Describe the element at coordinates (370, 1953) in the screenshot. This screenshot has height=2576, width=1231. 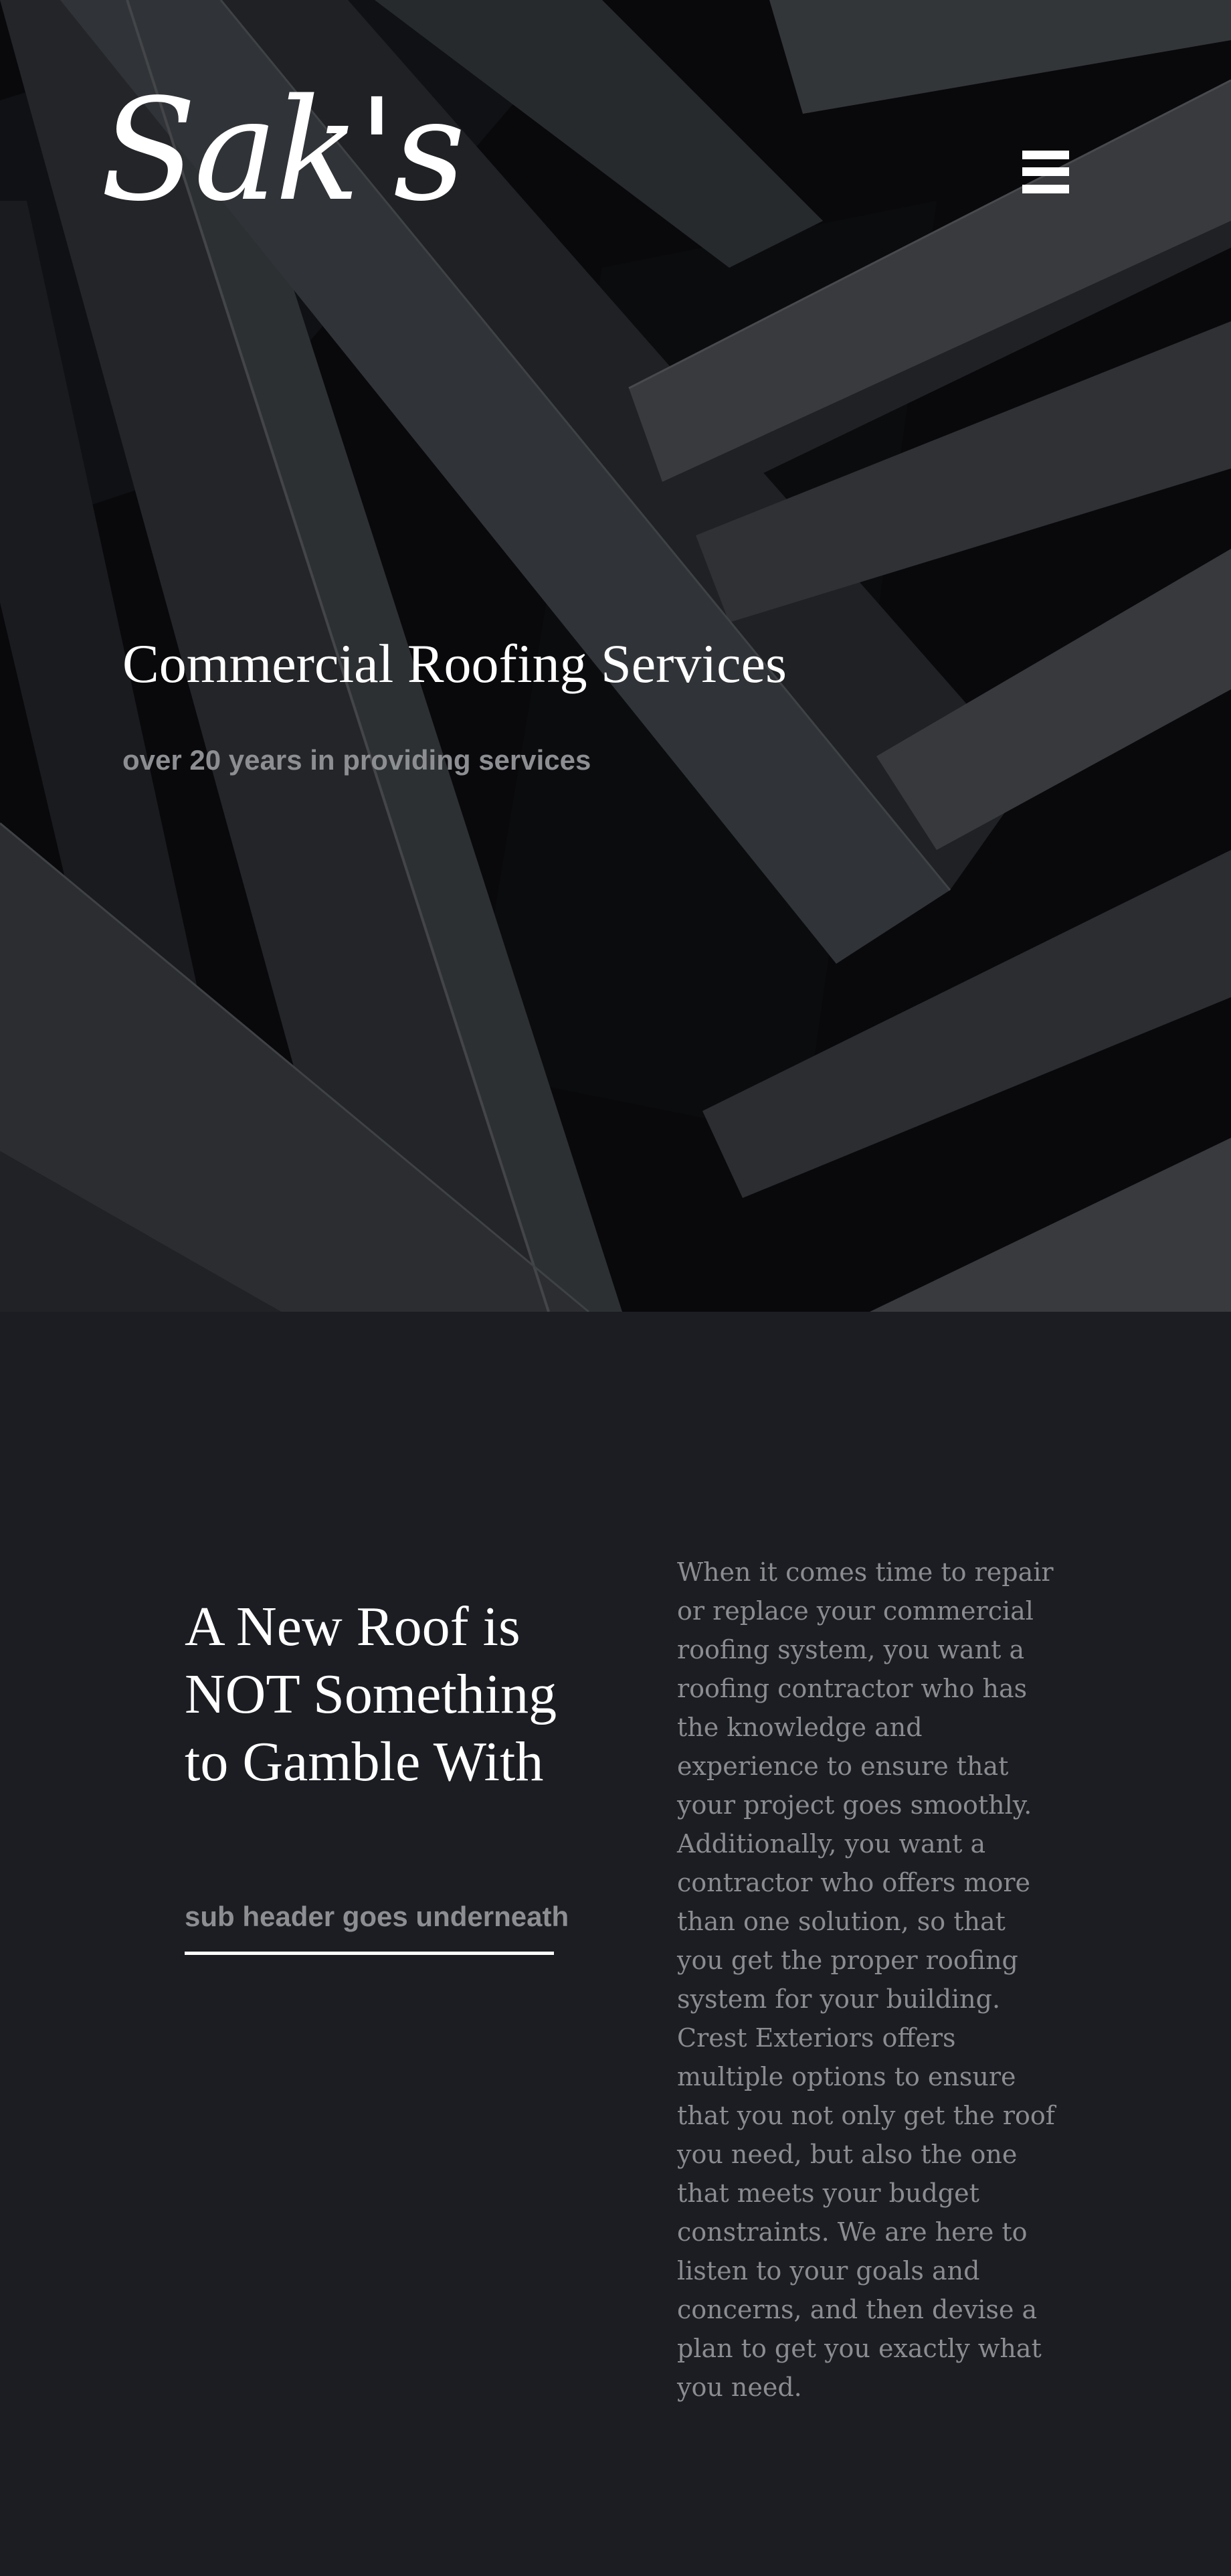
I see `subheader-underline` at that location.